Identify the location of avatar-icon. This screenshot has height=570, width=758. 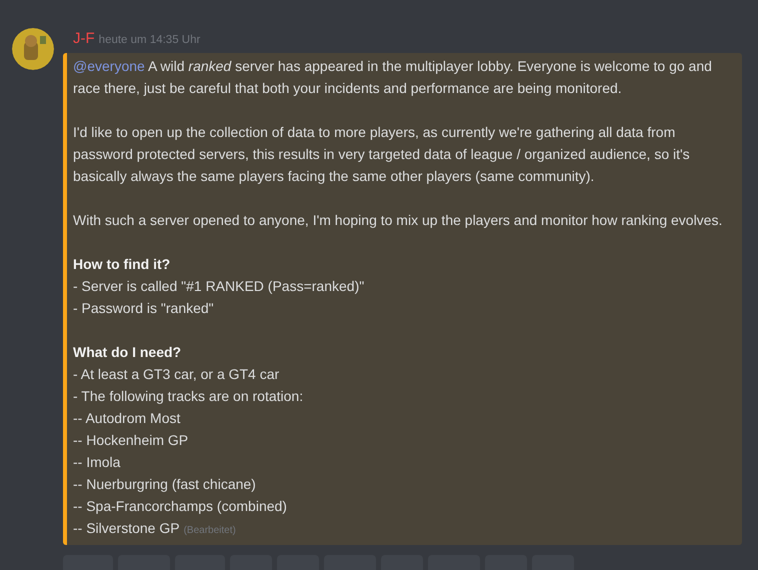
(33, 49).